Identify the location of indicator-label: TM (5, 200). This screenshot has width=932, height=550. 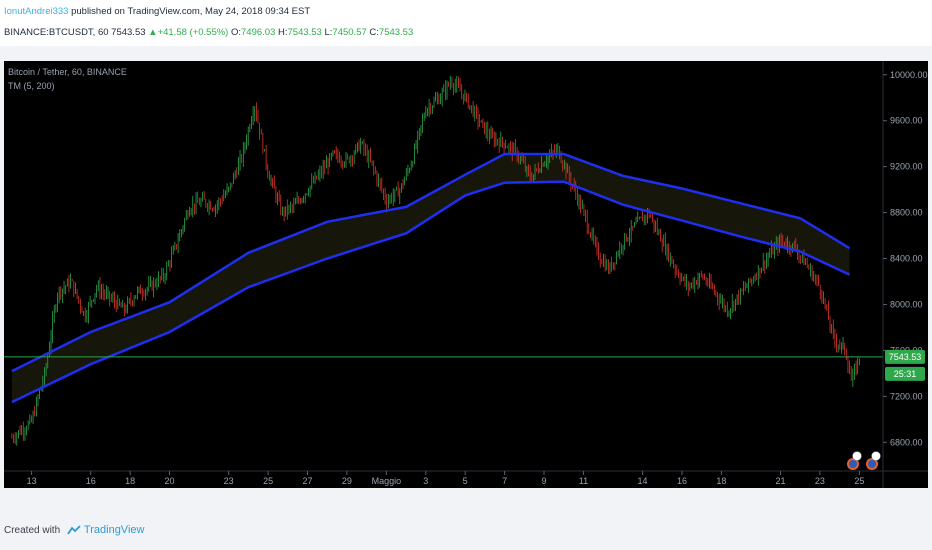
(31, 86).